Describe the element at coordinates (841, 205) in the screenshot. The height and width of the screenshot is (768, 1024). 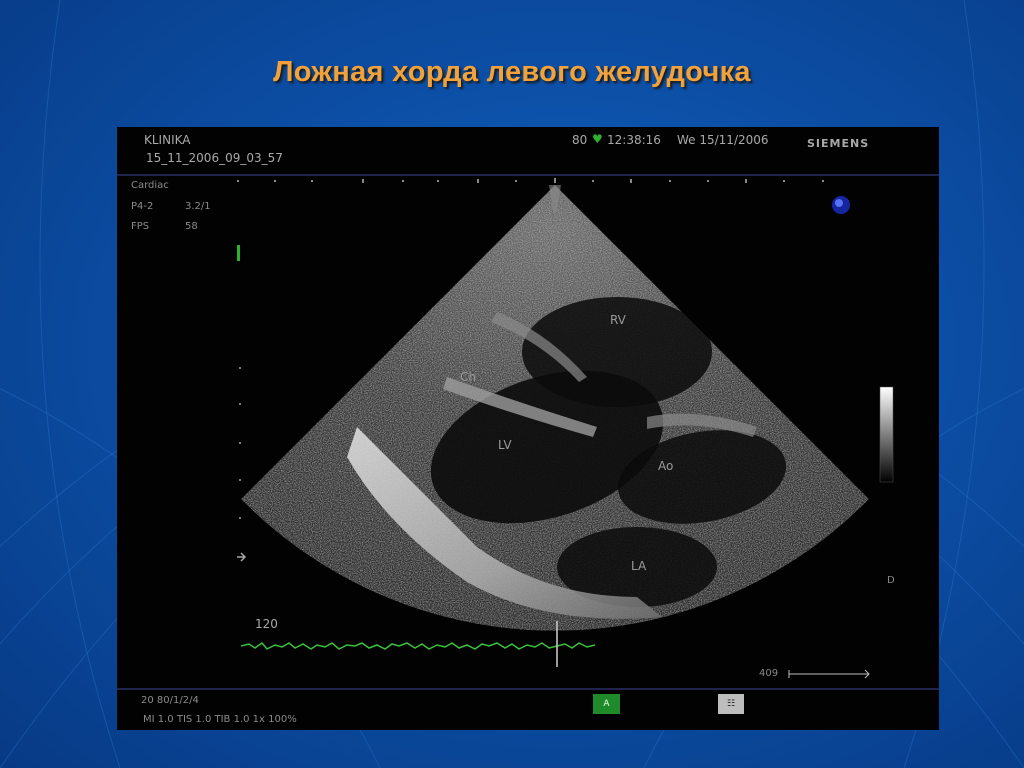
I see `siemens-s-logo` at that location.